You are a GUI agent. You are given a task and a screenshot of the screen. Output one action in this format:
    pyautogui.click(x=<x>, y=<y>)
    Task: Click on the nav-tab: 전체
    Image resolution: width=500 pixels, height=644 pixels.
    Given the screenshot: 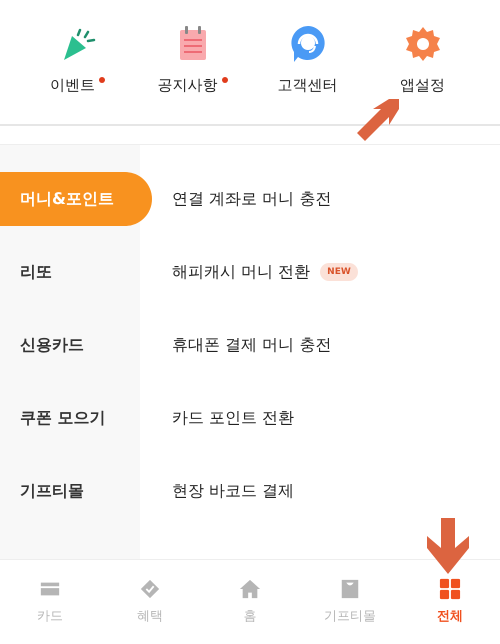 What is the action you would take?
    pyautogui.click(x=450, y=602)
    